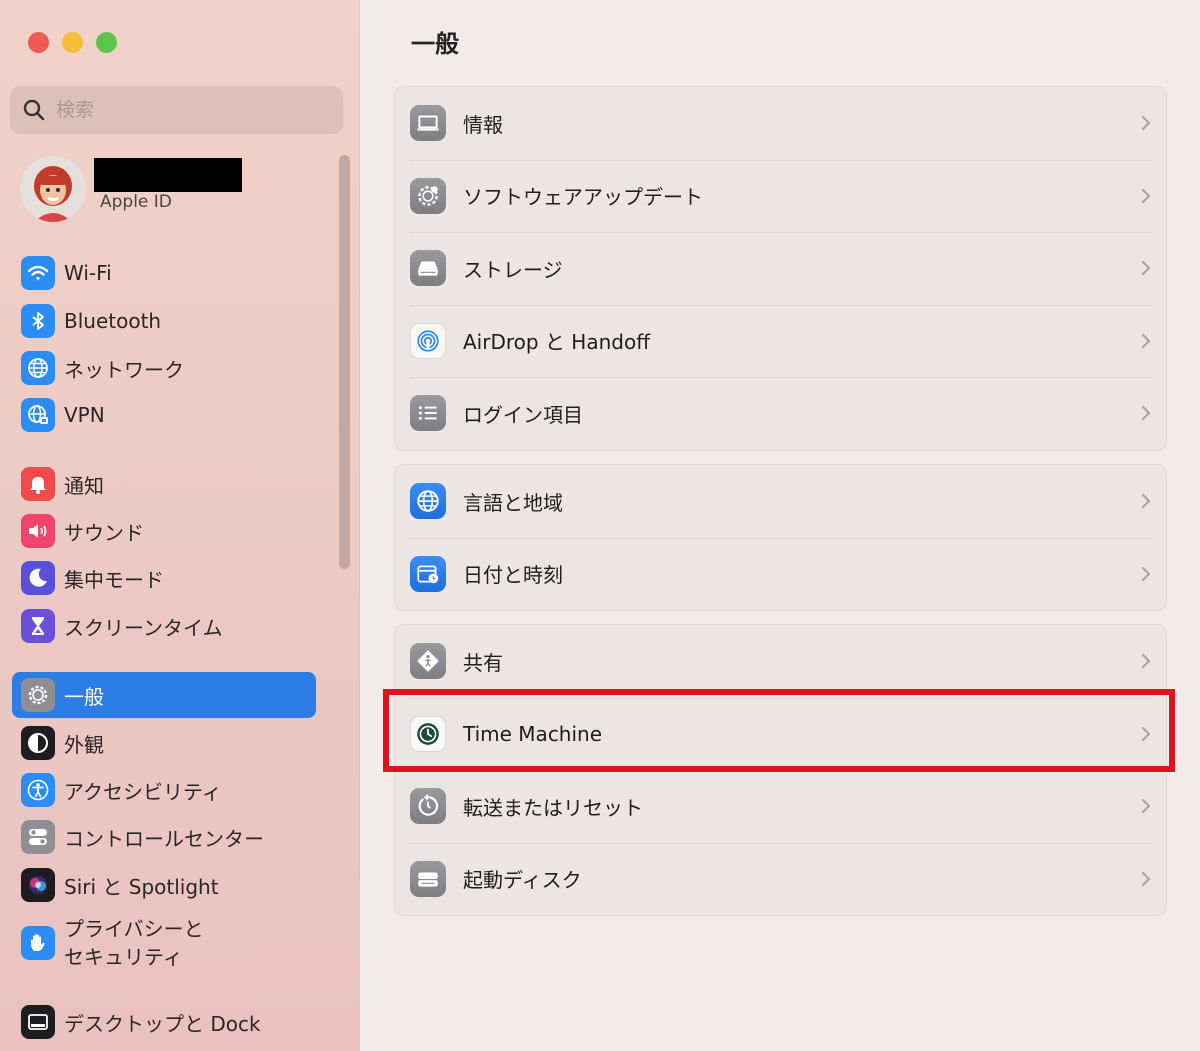  I want to click on redacted-name, so click(168, 175).